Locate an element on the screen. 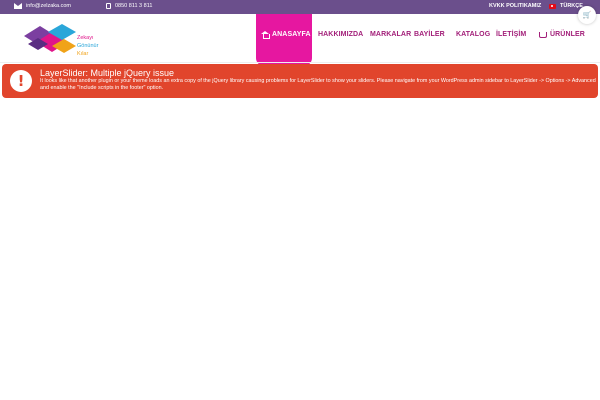 The width and height of the screenshot is (600, 400). mail-icon is located at coordinates (18, 6).